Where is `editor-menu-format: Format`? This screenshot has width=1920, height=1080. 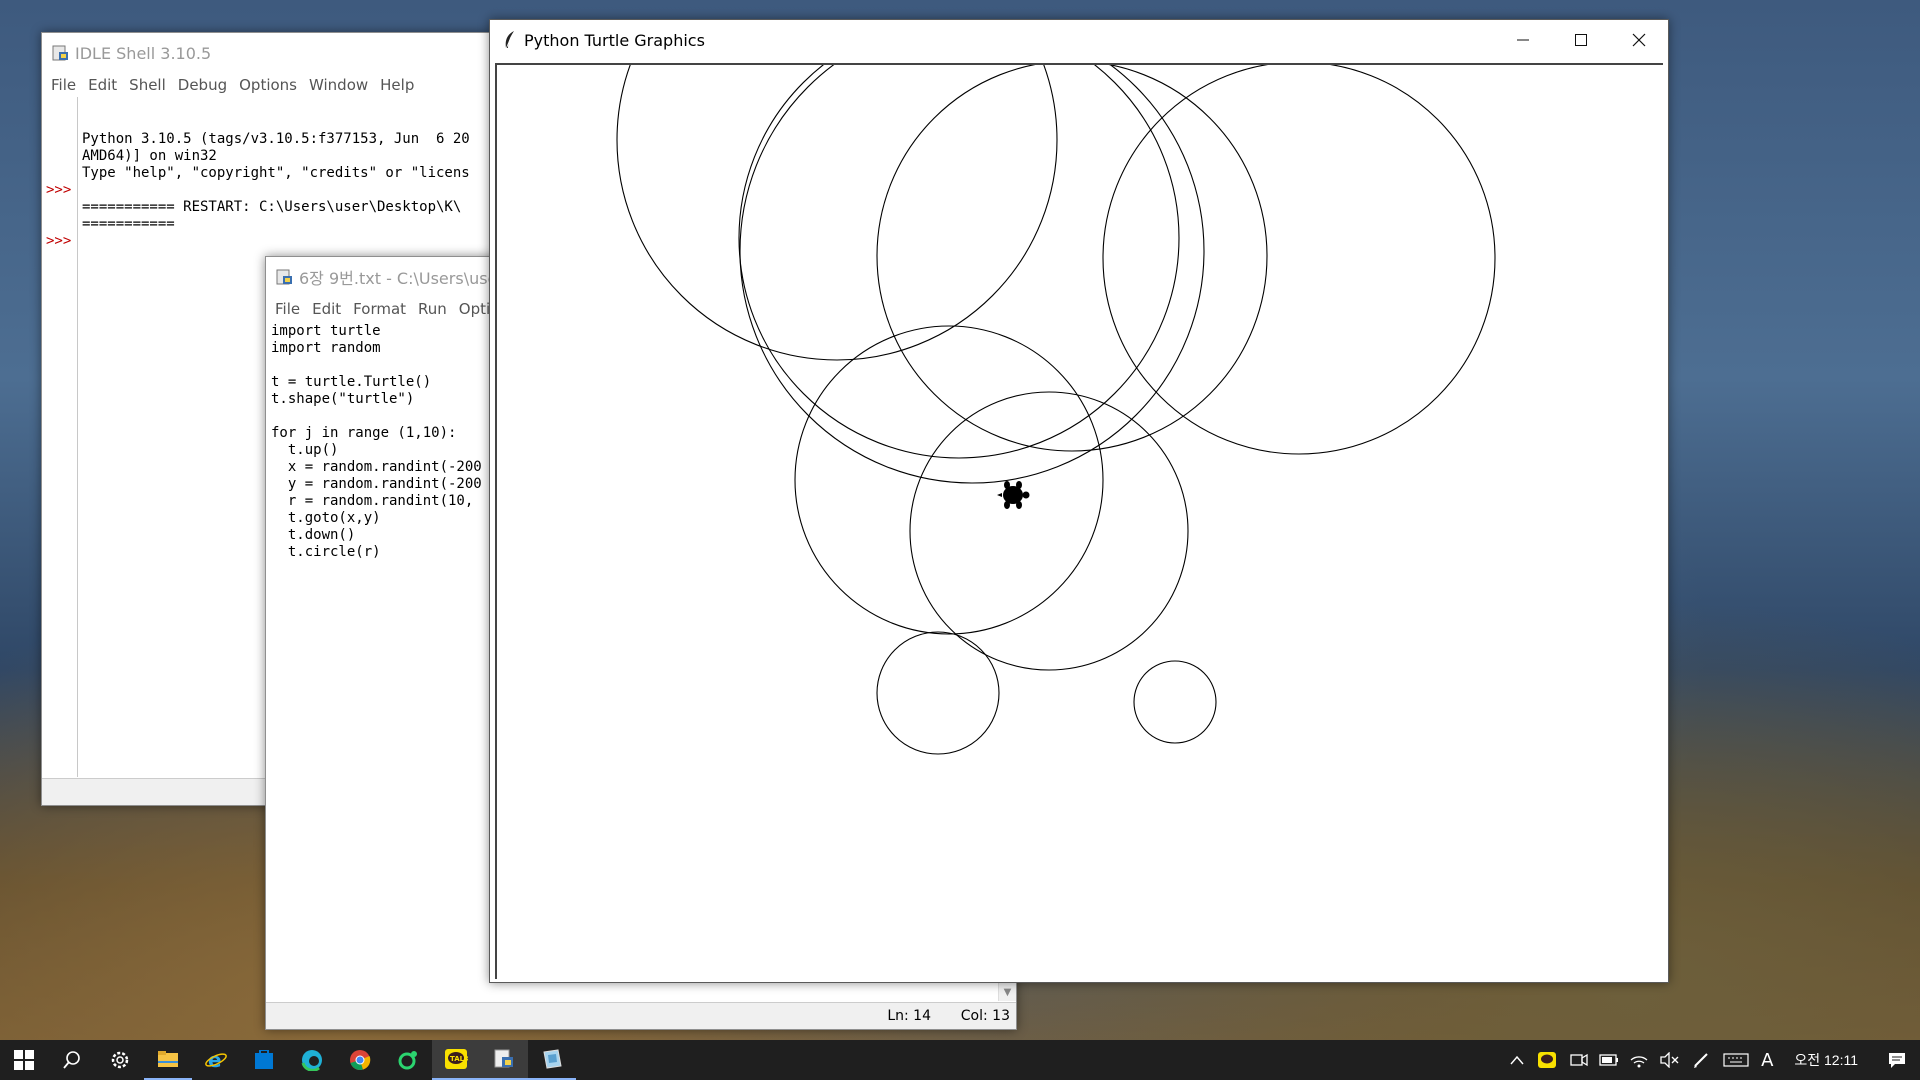 editor-menu-format: Format is located at coordinates (379, 309).